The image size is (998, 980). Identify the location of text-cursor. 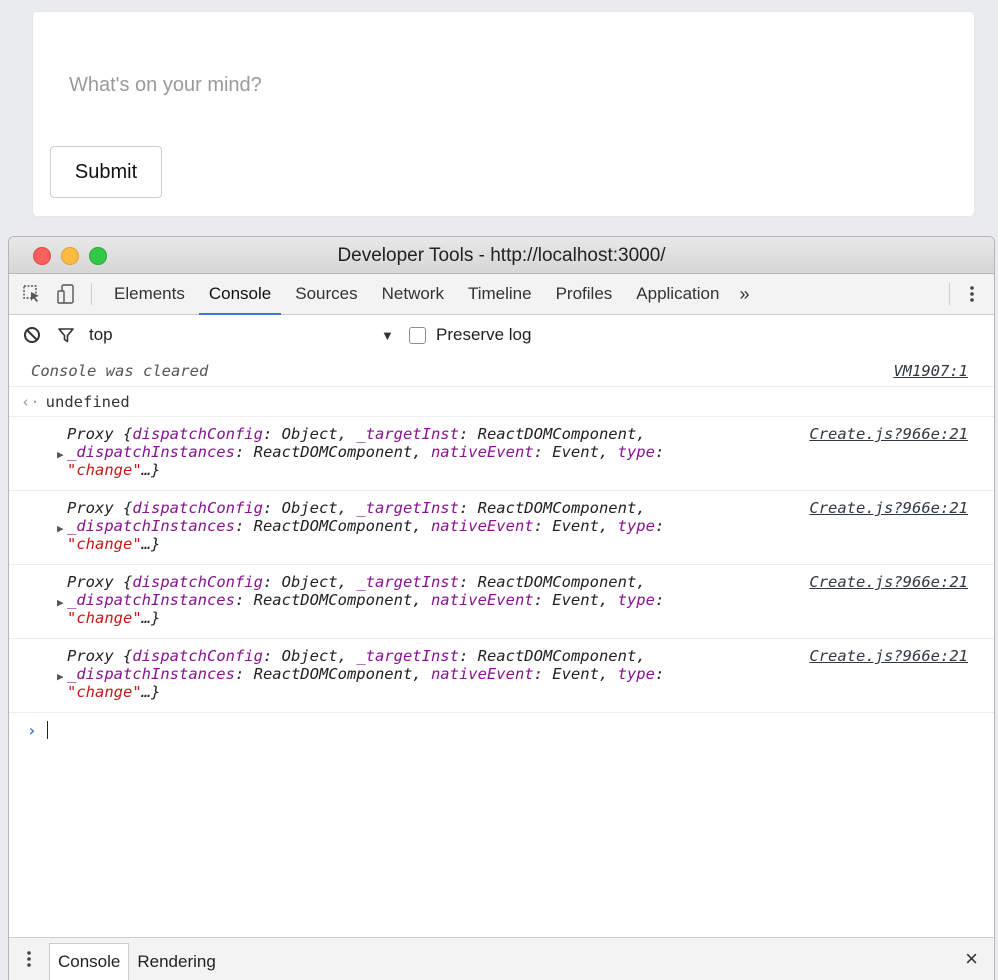
(47, 730).